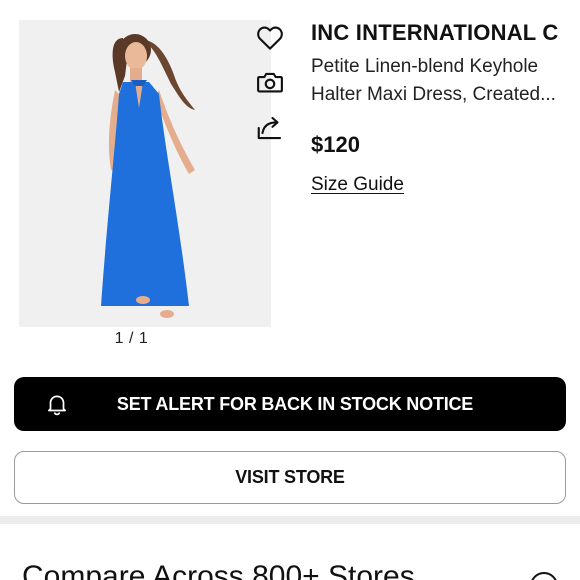 The height and width of the screenshot is (580, 580). What do you see at coordinates (290, 520) in the screenshot?
I see `section-divider` at bounding box center [290, 520].